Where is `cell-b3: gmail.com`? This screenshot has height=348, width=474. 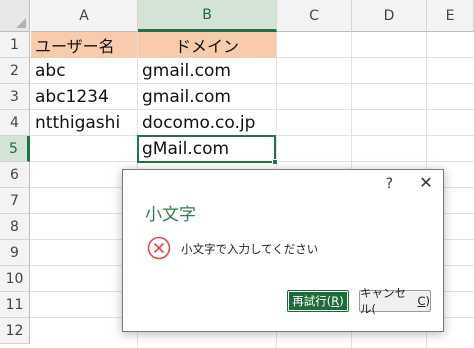 cell-b3: gmail.com is located at coordinates (207, 97).